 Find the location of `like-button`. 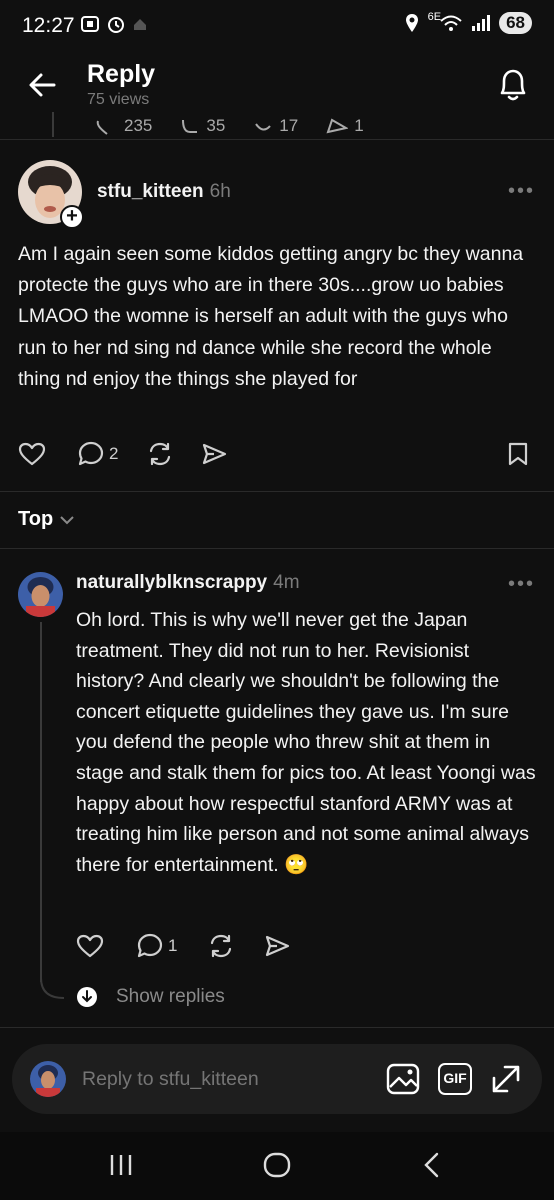

like-button is located at coordinates (32, 454).